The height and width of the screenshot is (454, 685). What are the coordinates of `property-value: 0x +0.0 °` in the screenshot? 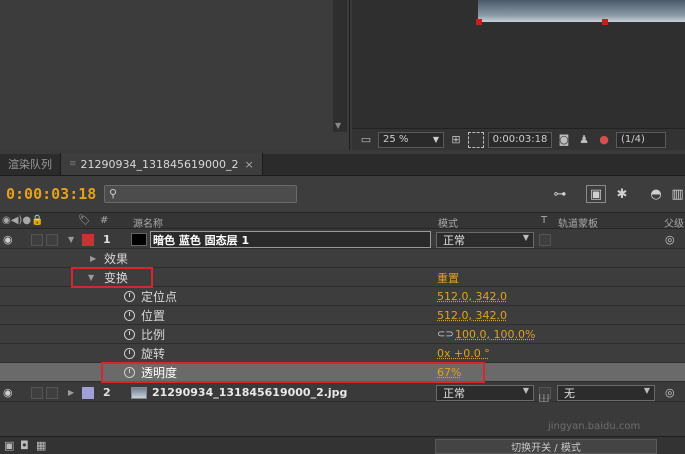 It's located at (463, 353).